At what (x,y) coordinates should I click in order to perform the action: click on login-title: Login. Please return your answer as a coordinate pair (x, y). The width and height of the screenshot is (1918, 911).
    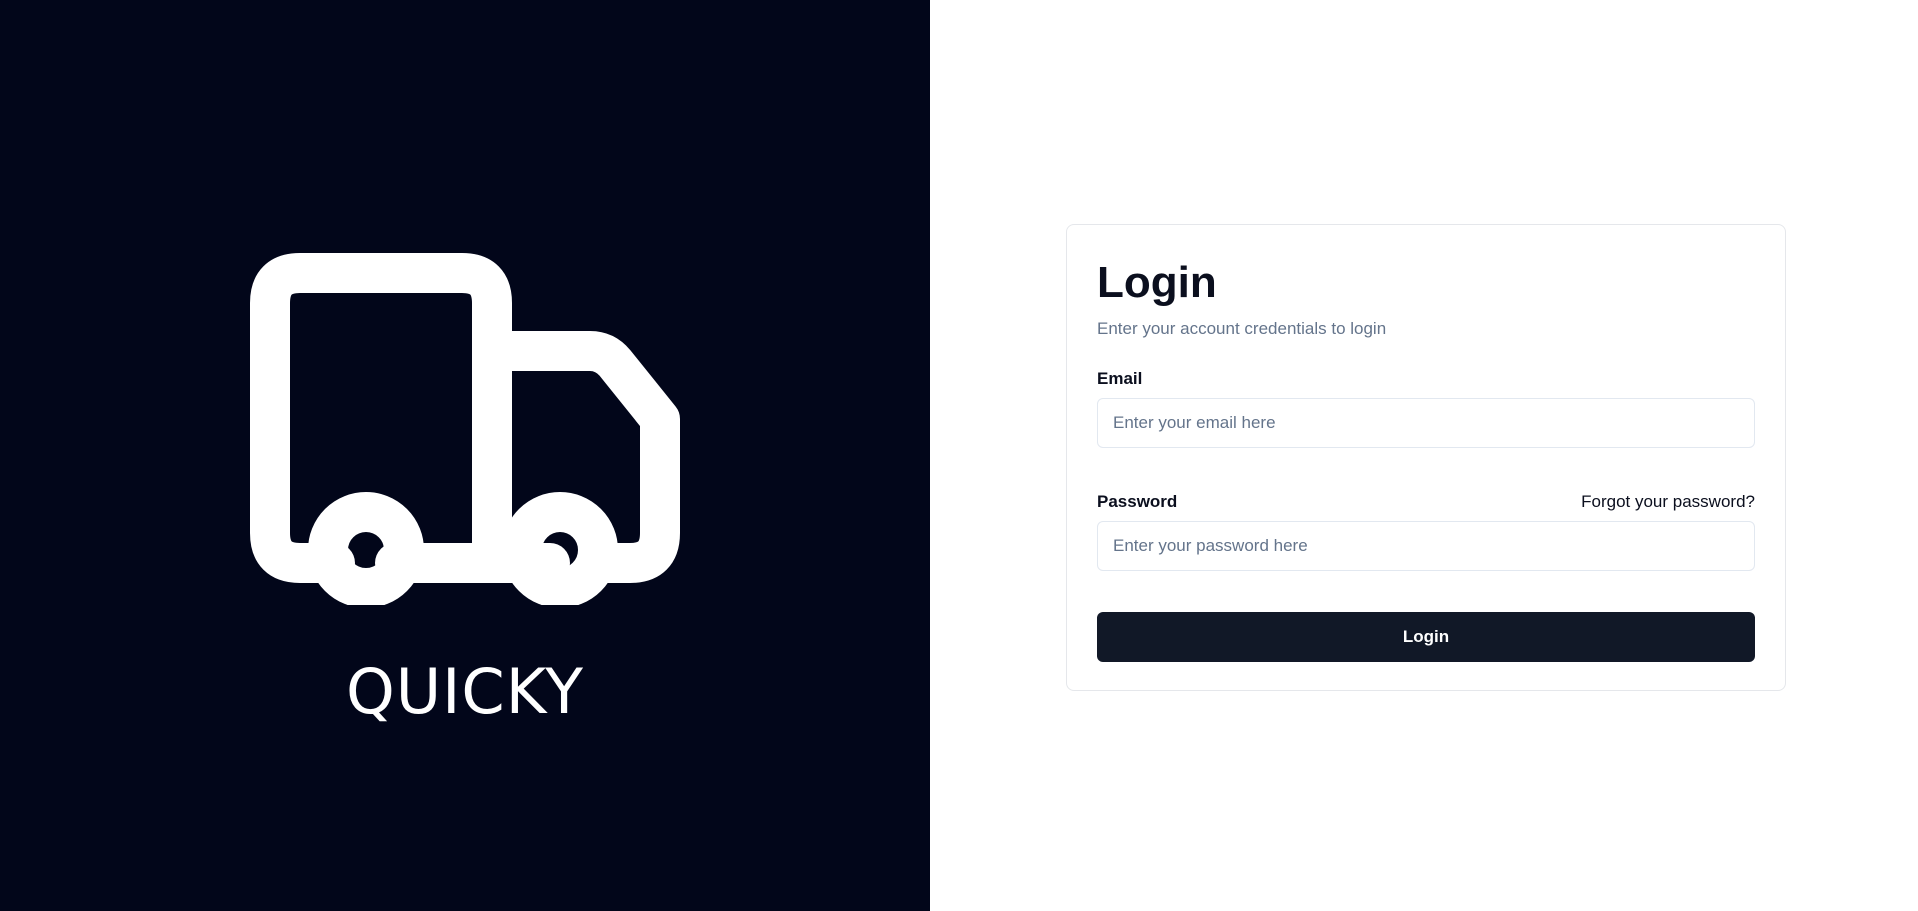
    Looking at the image, I should click on (1157, 282).